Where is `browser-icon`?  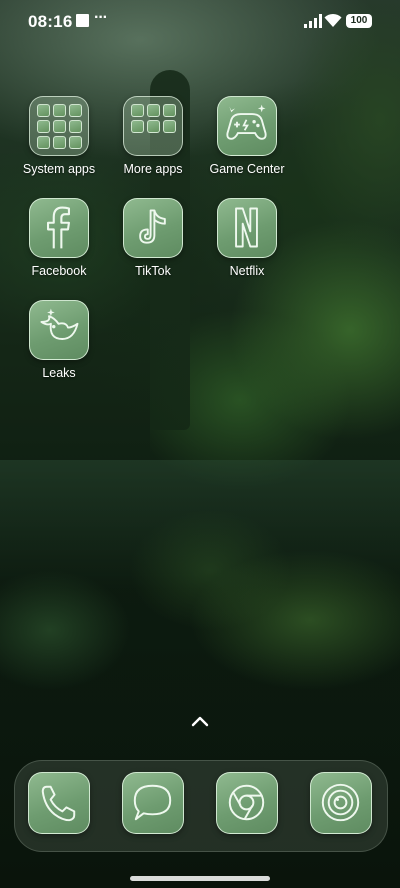 browser-icon is located at coordinates (247, 803).